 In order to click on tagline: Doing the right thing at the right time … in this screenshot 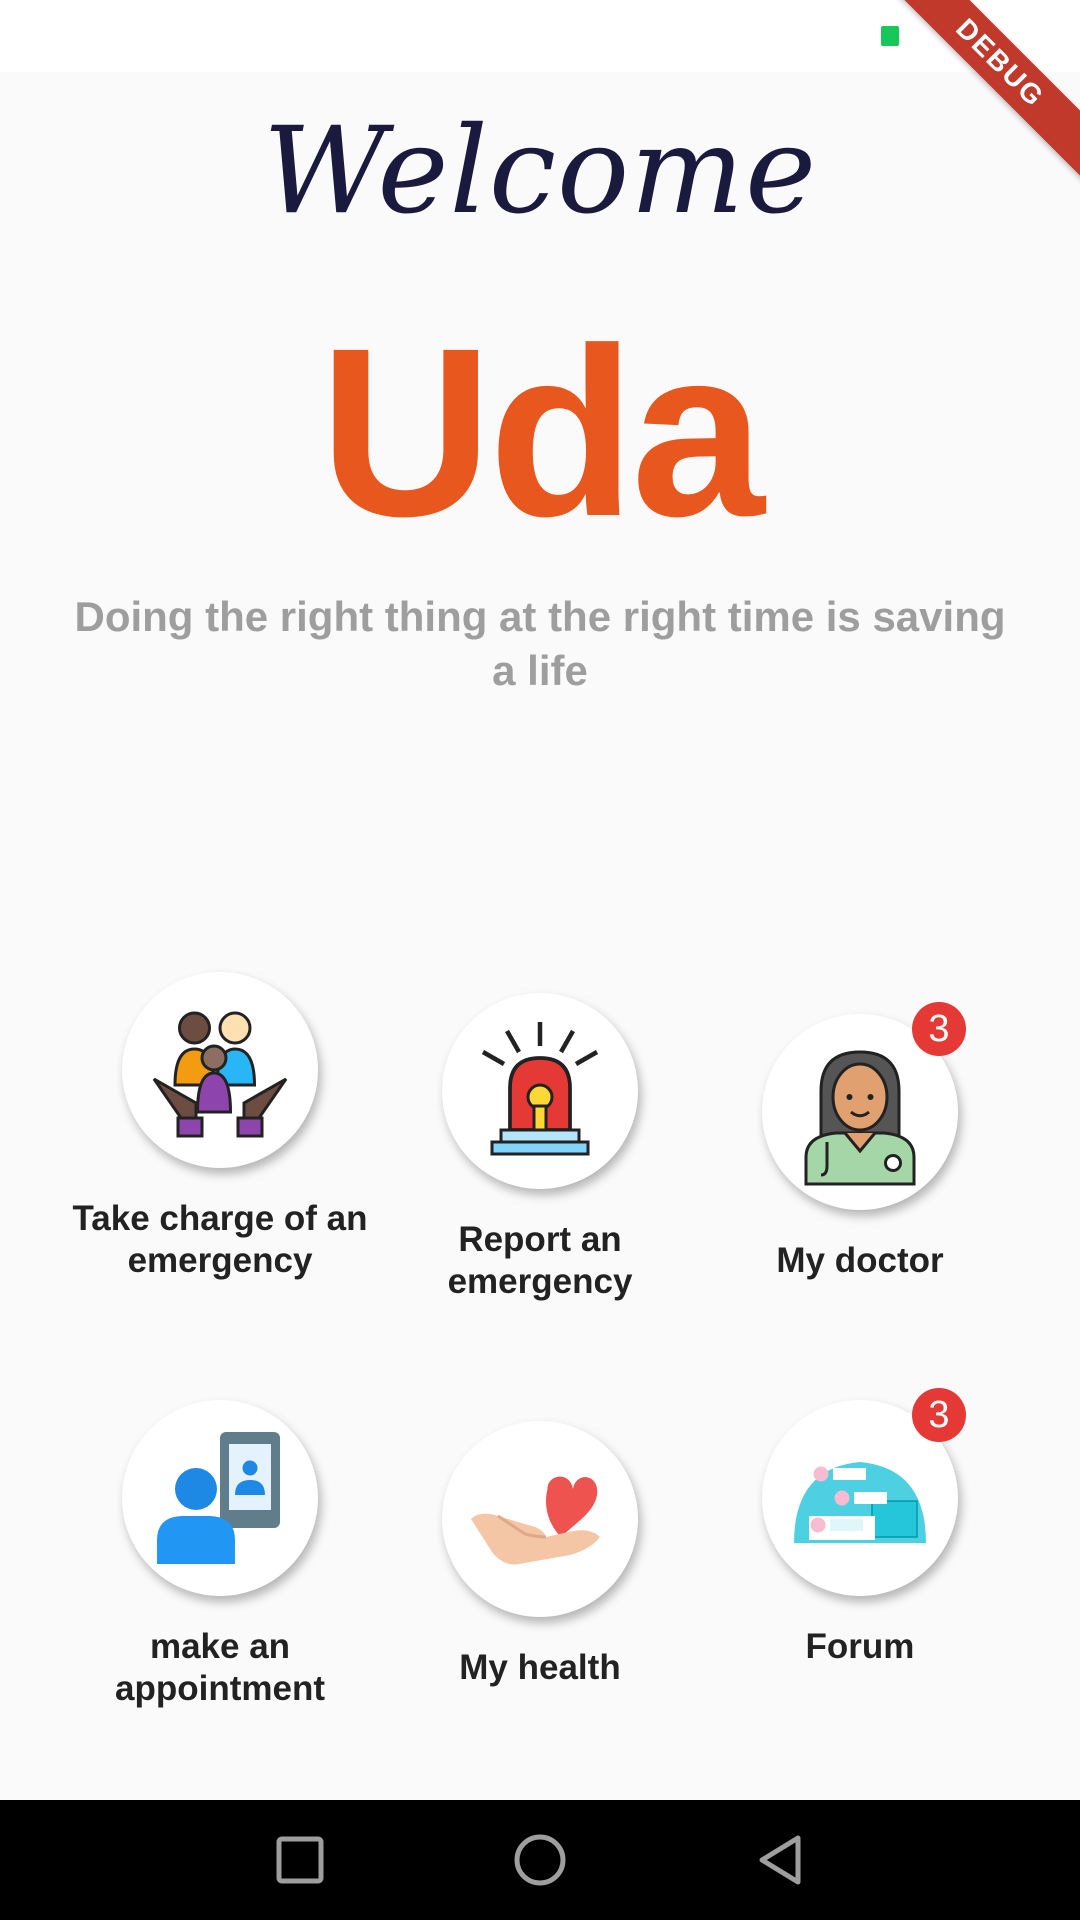, I will do `click(540, 643)`.